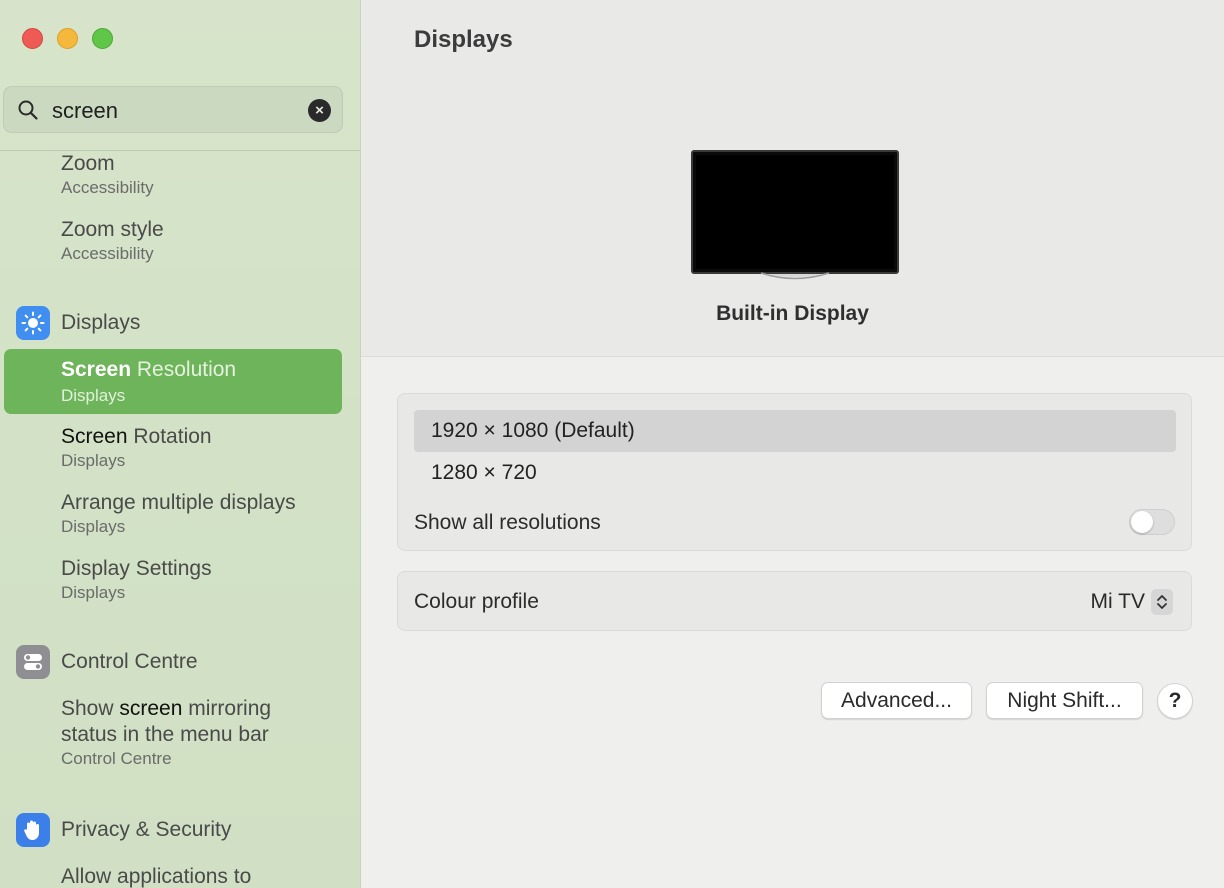  What do you see at coordinates (1175, 701) in the screenshot?
I see `help-button: ?` at bounding box center [1175, 701].